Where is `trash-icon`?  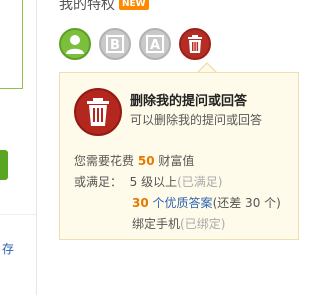
trash-icon is located at coordinates (195, 44).